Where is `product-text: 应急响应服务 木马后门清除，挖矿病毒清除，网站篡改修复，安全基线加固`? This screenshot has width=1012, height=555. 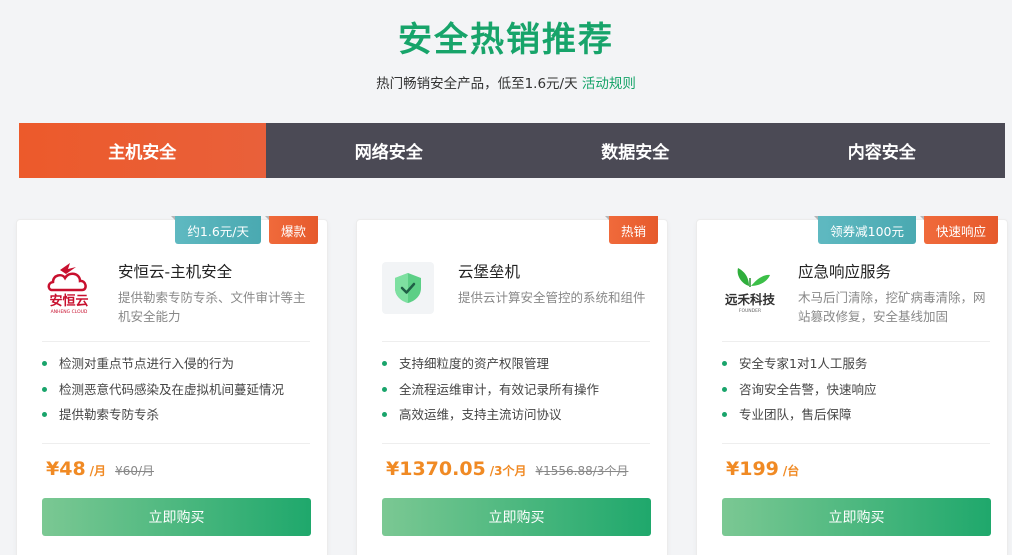
product-text: 应急响应服务 木马后门清除，挖矿病毒清除，网站篡改修复，安全基线加固 is located at coordinates (893, 293).